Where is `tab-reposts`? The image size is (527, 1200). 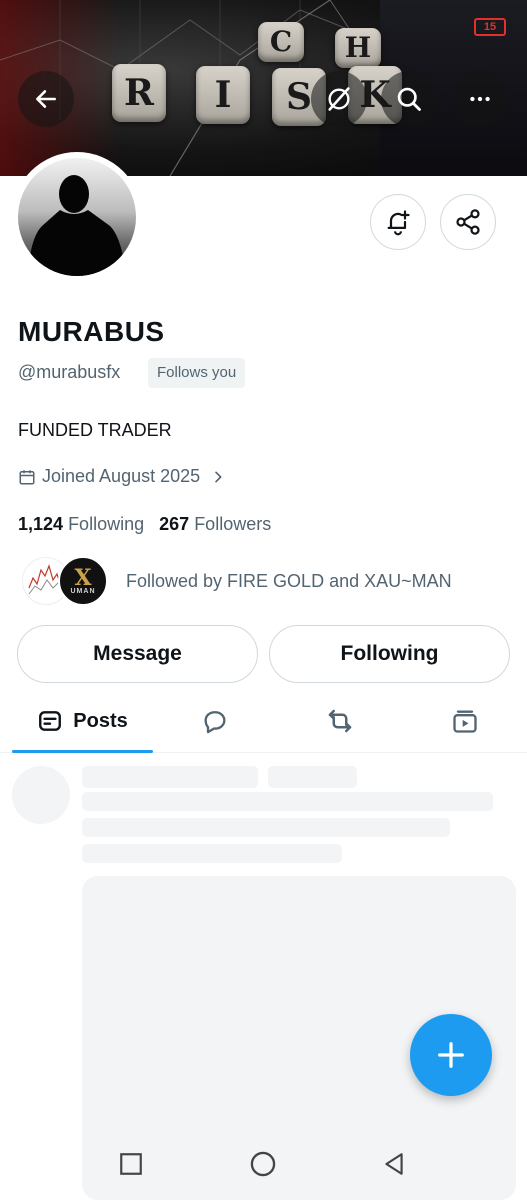 tab-reposts is located at coordinates (340, 721).